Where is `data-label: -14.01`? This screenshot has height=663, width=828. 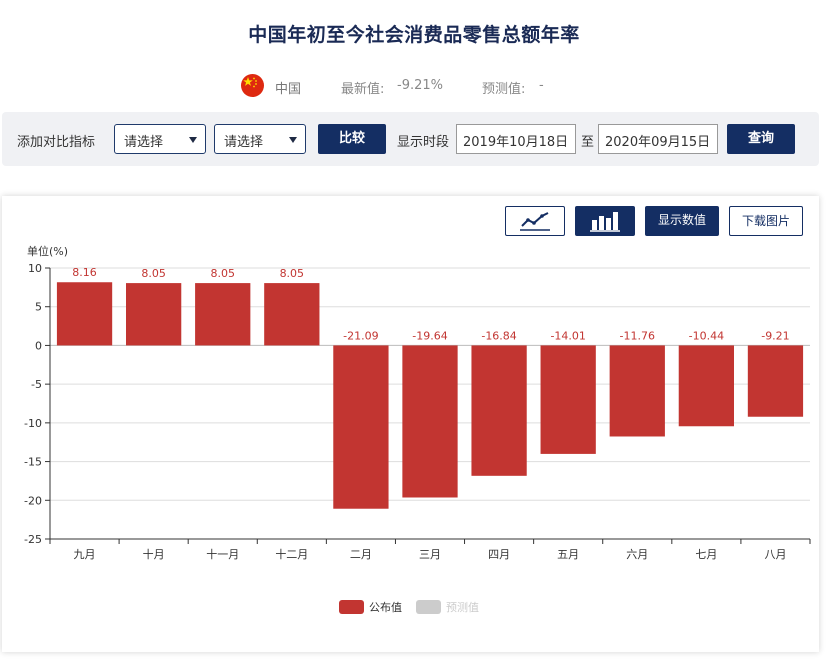
data-label: -14.01 is located at coordinates (567, 335).